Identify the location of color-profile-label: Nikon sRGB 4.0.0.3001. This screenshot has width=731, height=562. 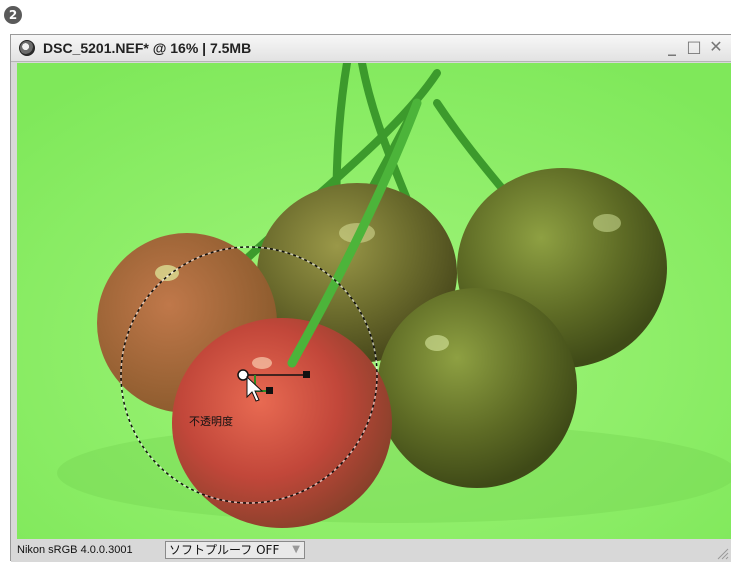
(75, 550).